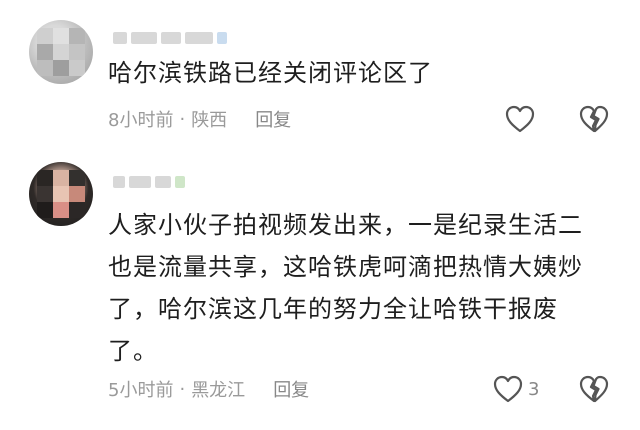 The height and width of the screenshot is (430, 640). What do you see at coordinates (209, 120) in the screenshot?
I see `comment-location: 陕西` at bounding box center [209, 120].